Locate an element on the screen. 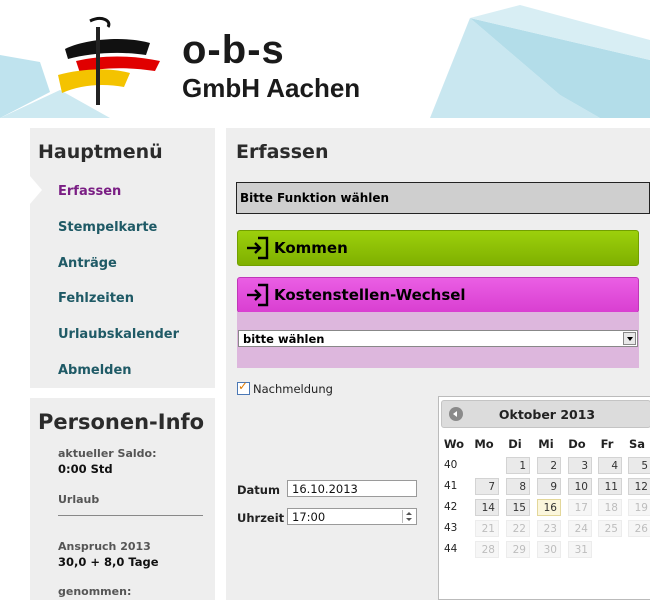 Image resolution: width=650 pixels, height=600 pixels. weekday-header: Wo is located at coordinates (454, 444).